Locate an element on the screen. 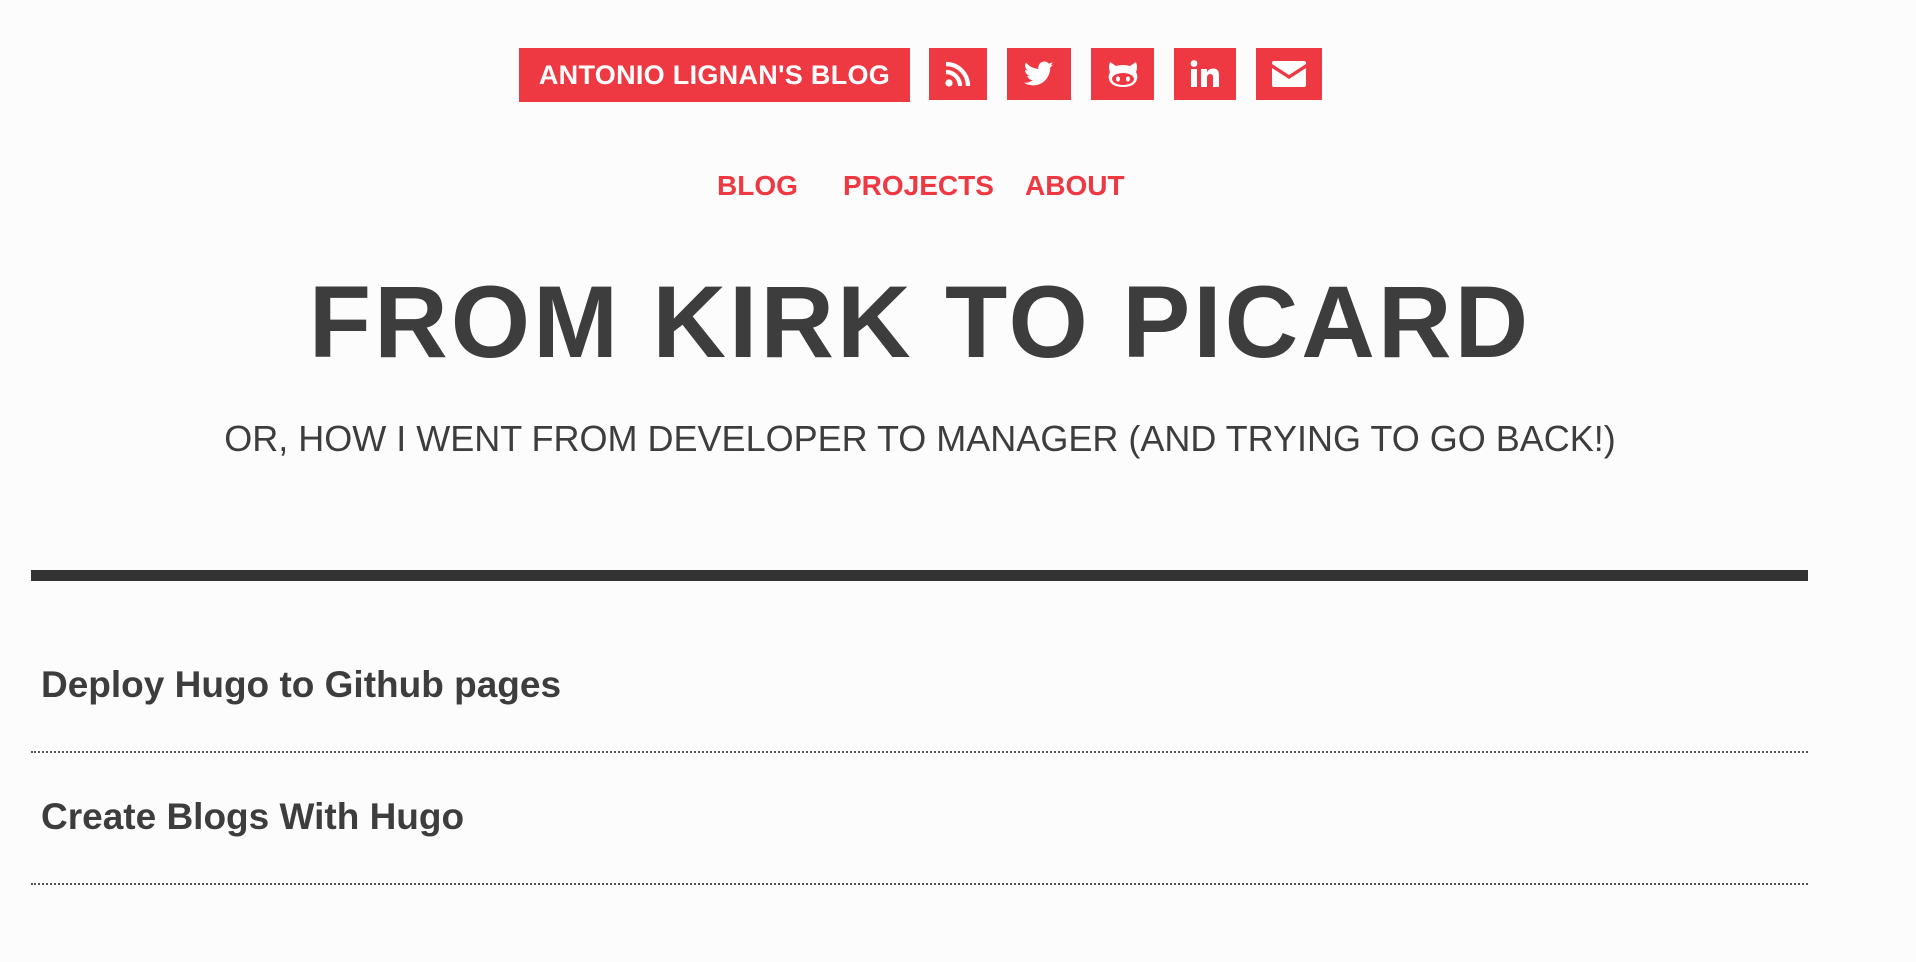  twitter-icon is located at coordinates (1039, 74).